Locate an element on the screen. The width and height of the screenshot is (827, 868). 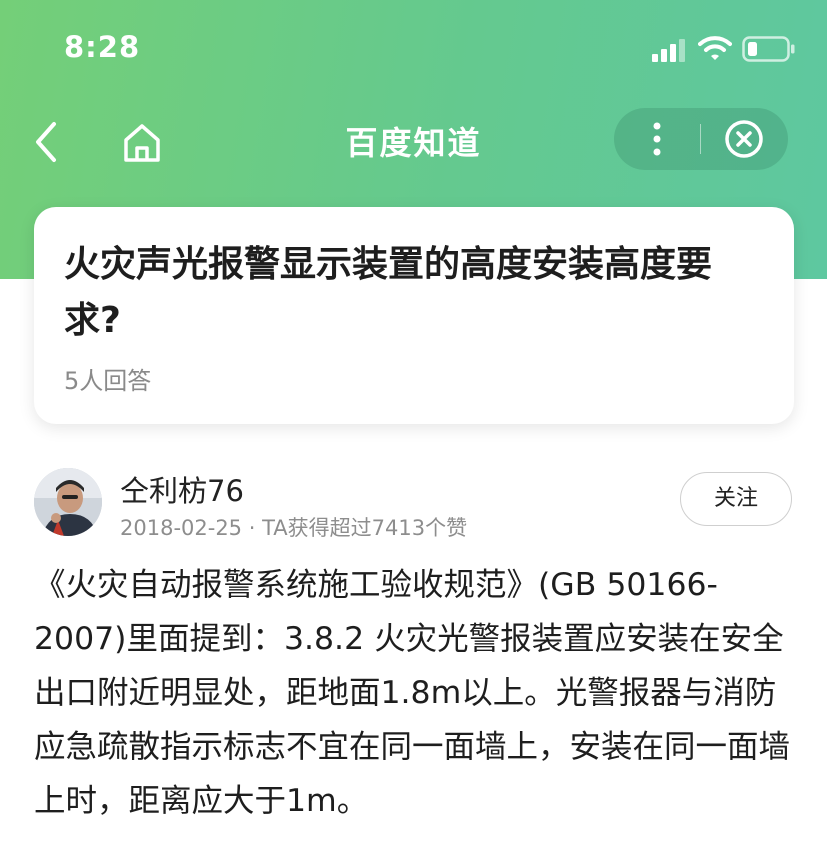
avatar is located at coordinates (68, 502).